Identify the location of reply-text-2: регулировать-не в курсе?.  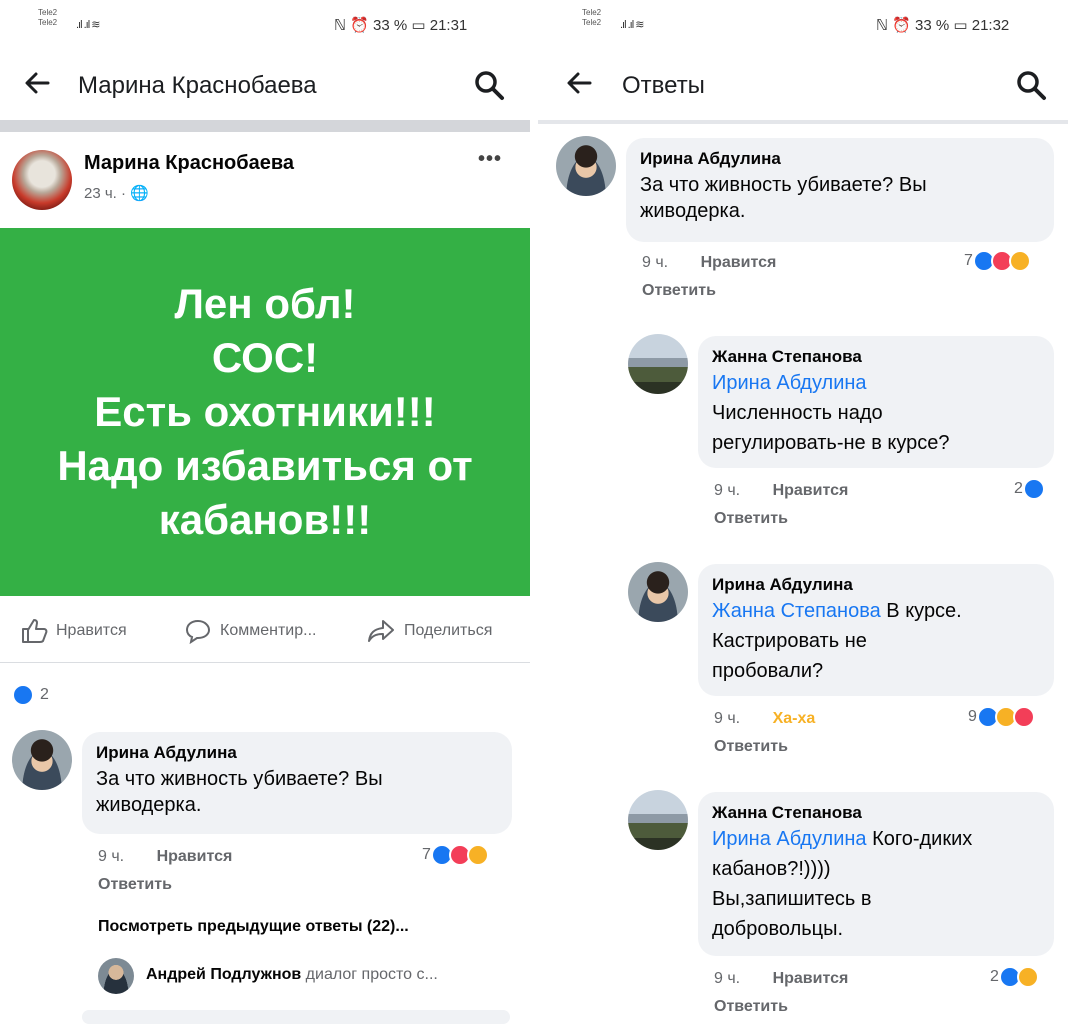
(831, 443).